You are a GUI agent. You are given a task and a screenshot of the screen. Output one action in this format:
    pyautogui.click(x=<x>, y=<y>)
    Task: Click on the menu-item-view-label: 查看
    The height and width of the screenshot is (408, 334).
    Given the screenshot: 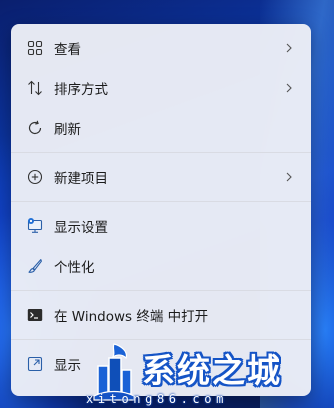 What is the action you would take?
    pyautogui.click(x=67, y=50)
    